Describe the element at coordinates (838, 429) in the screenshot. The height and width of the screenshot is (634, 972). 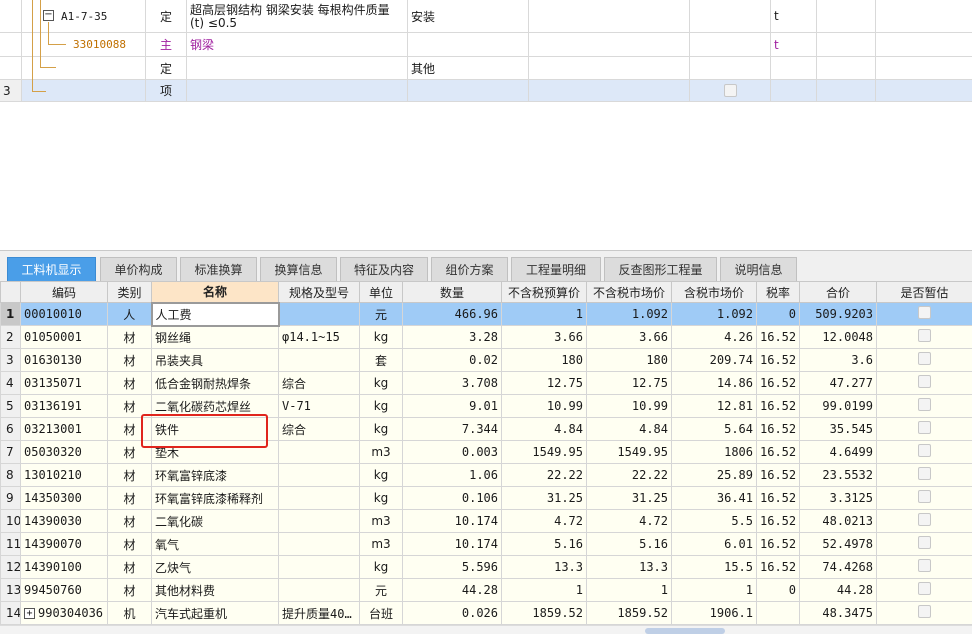
I see `total-cell: 35.545` at that location.